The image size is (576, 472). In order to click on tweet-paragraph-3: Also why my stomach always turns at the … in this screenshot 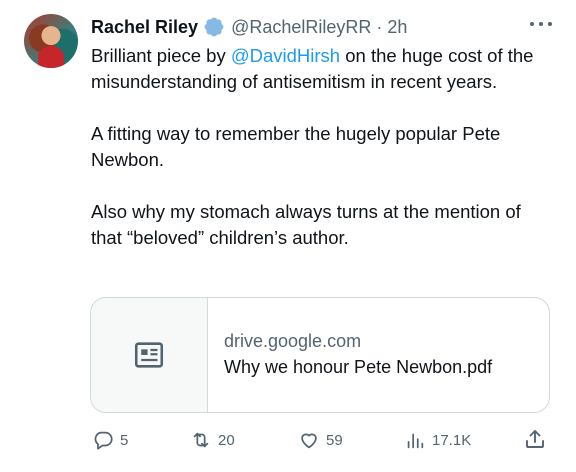, I will do `click(306, 224)`.